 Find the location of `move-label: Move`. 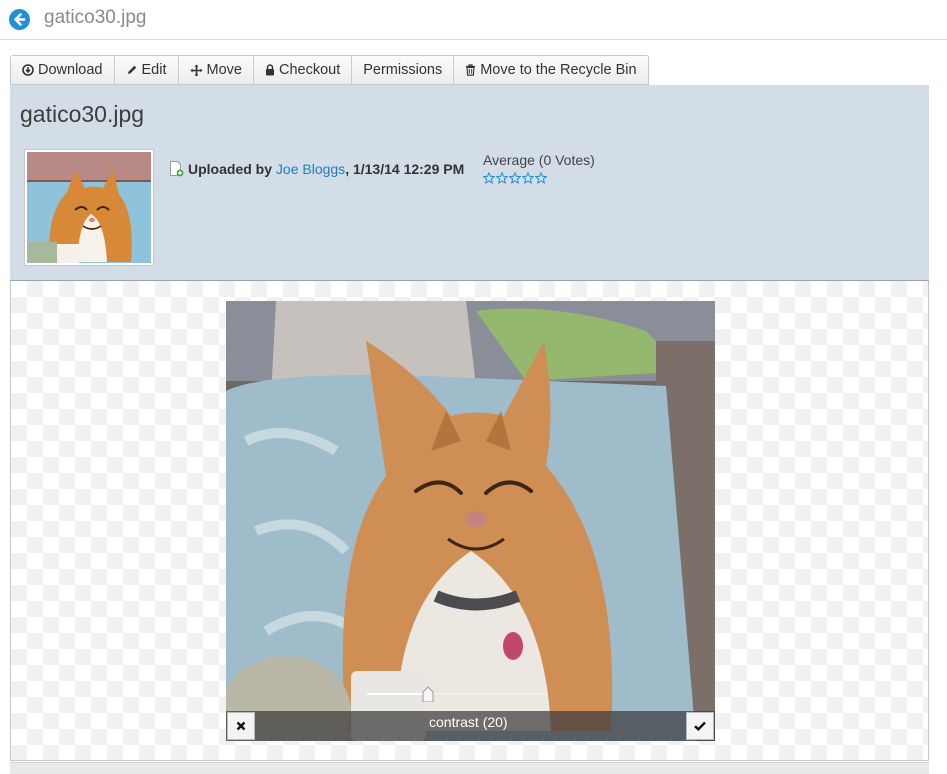

move-label: Move is located at coordinates (224, 70).